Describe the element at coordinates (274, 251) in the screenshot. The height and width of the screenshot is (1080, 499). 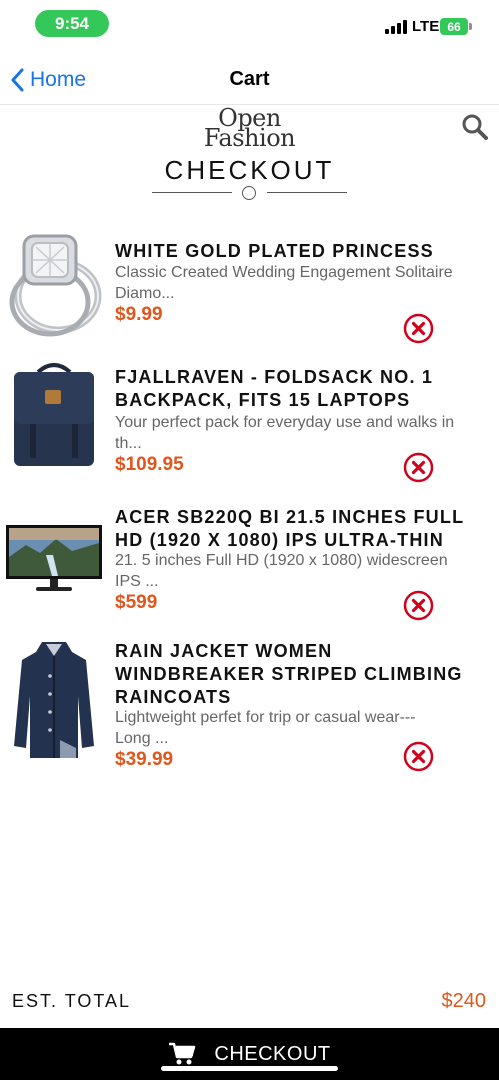
I see `item-title: WHITE GOLD PLATED PRINCESS` at that location.